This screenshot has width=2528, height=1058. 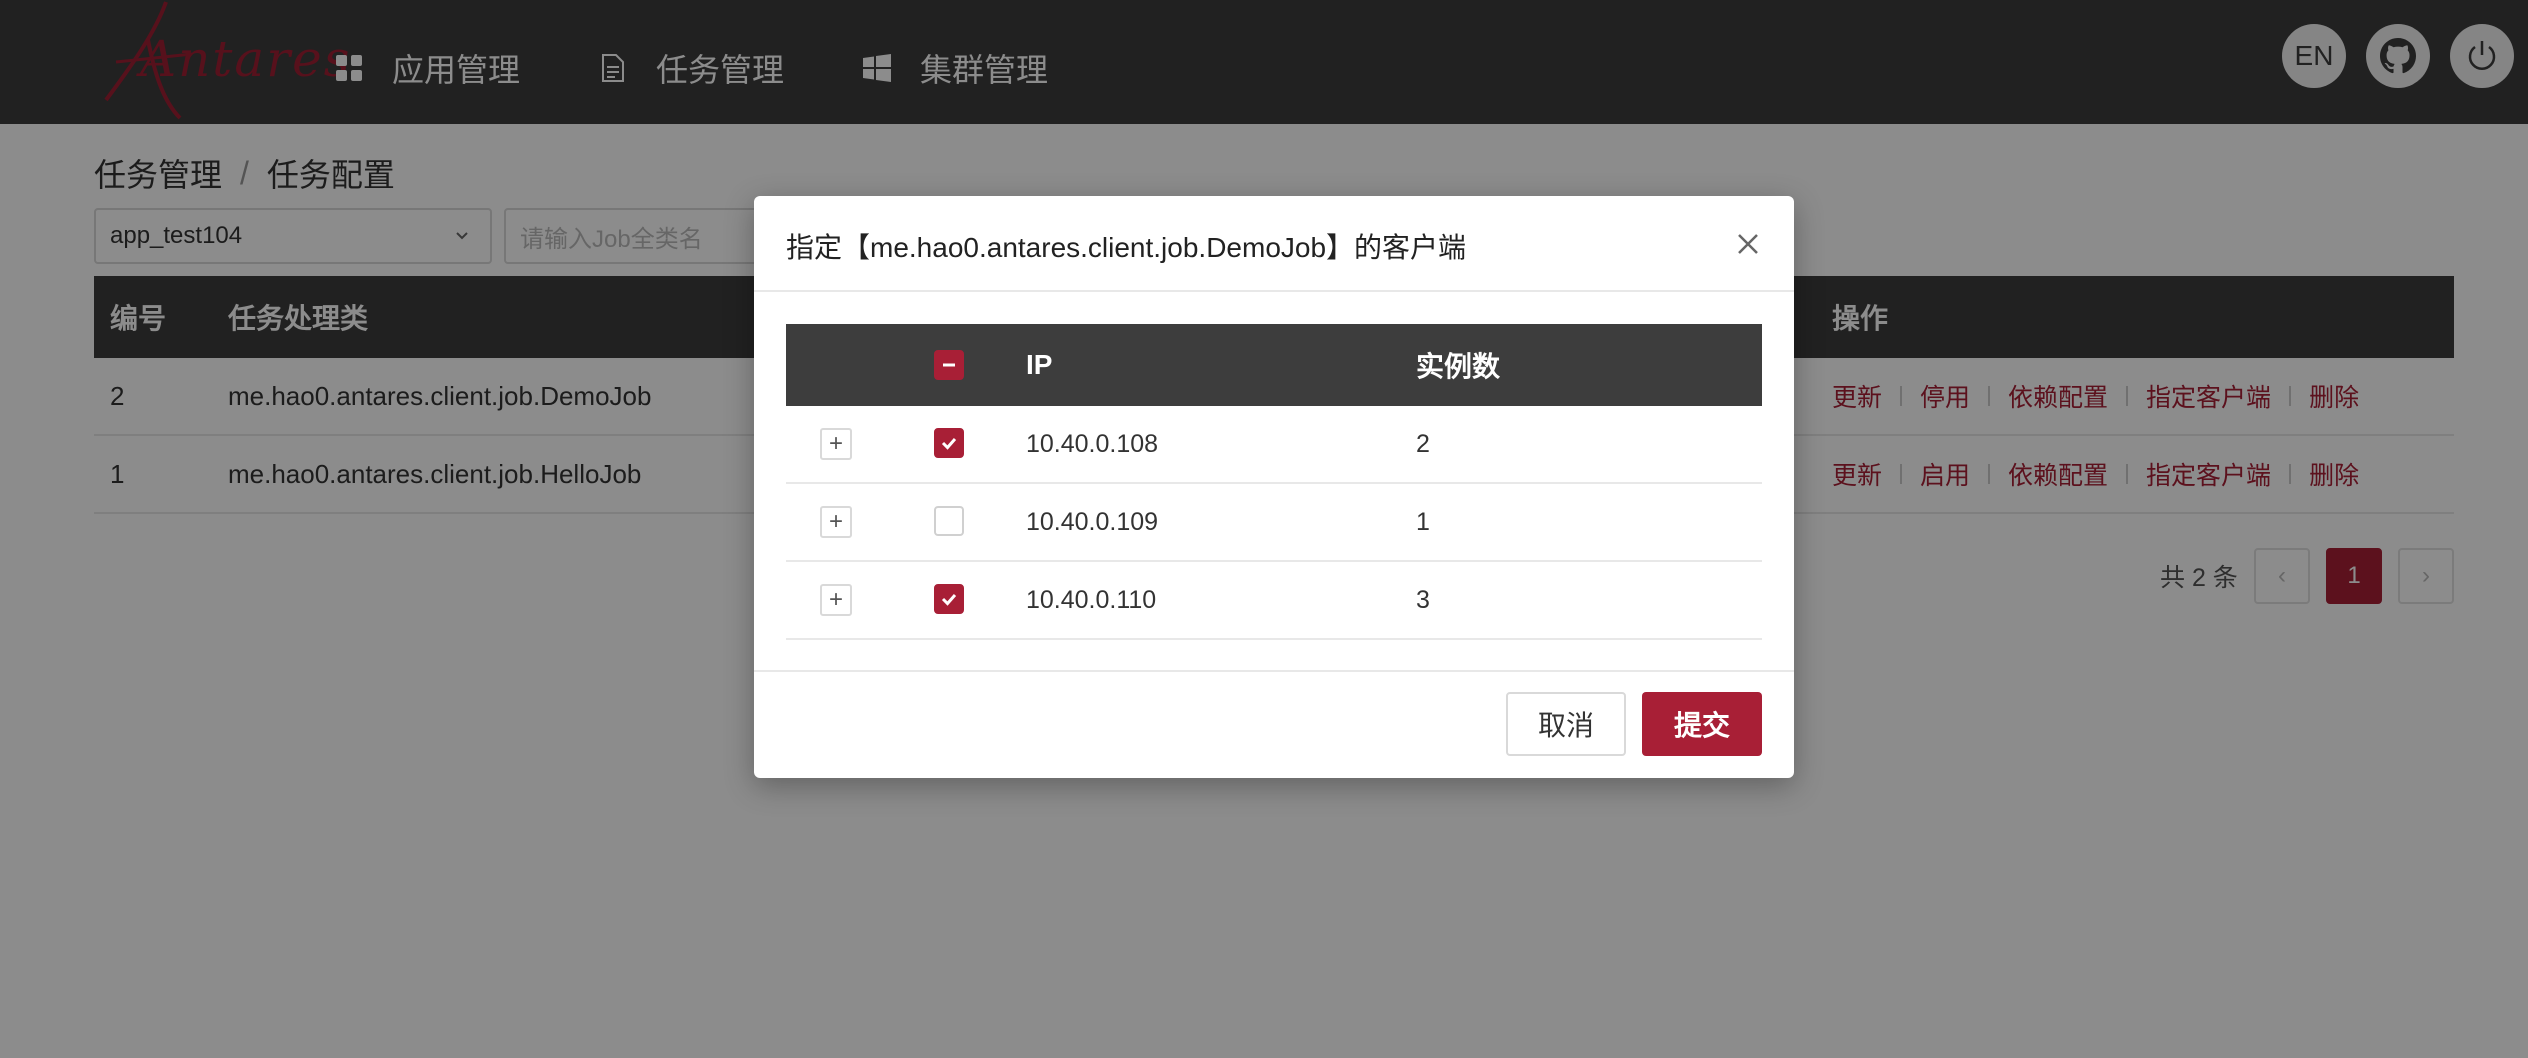 I want to click on close-icon, so click(x=1748, y=244).